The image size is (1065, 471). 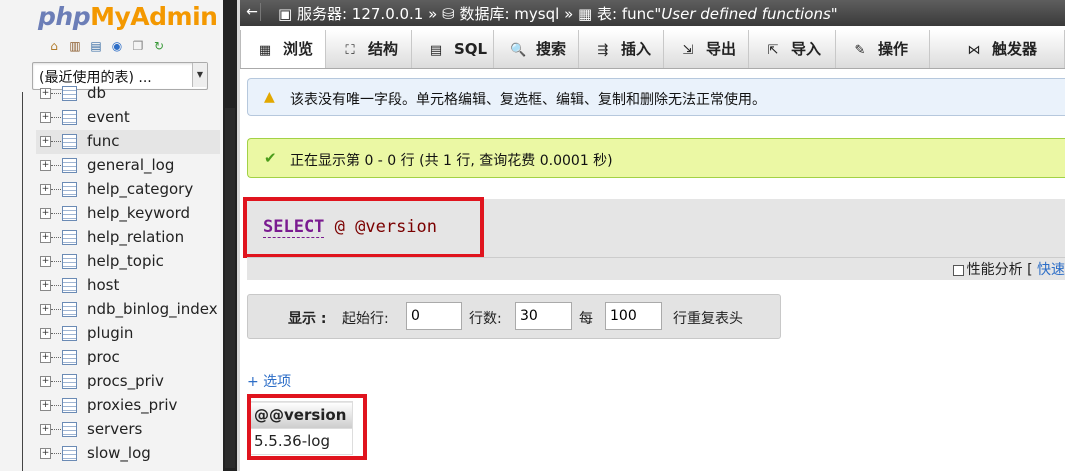 What do you see at coordinates (132, 405) in the screenshot?
I see `sidebar-item-label: proxies_priv` at bounding box center [132, 405].